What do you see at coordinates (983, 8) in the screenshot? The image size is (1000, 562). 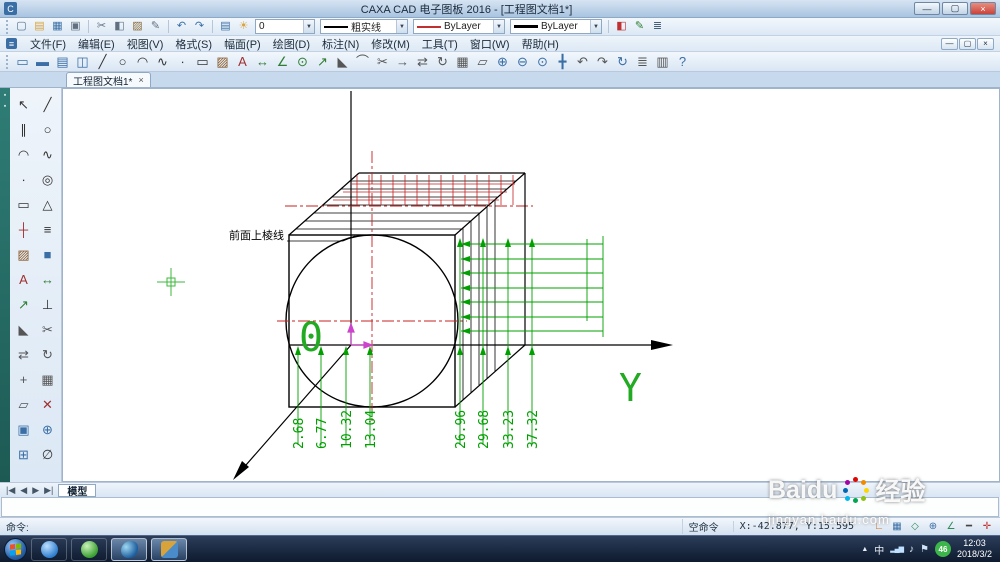 I see `close-button: ×` at bounding box center [983, 8].